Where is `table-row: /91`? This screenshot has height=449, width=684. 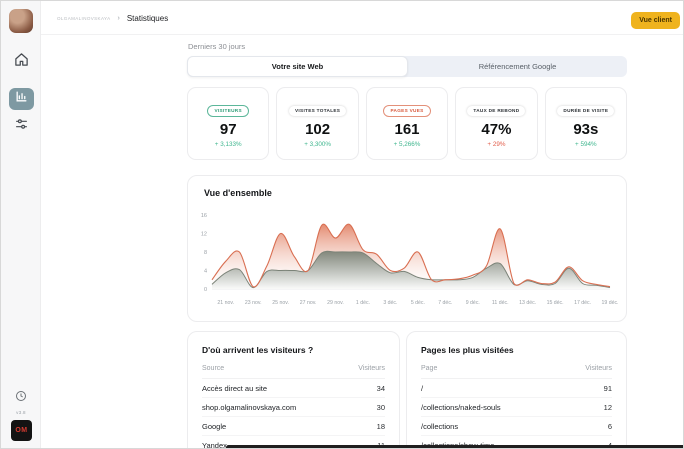 table-row: /91 is located at coordinates (516, 388).